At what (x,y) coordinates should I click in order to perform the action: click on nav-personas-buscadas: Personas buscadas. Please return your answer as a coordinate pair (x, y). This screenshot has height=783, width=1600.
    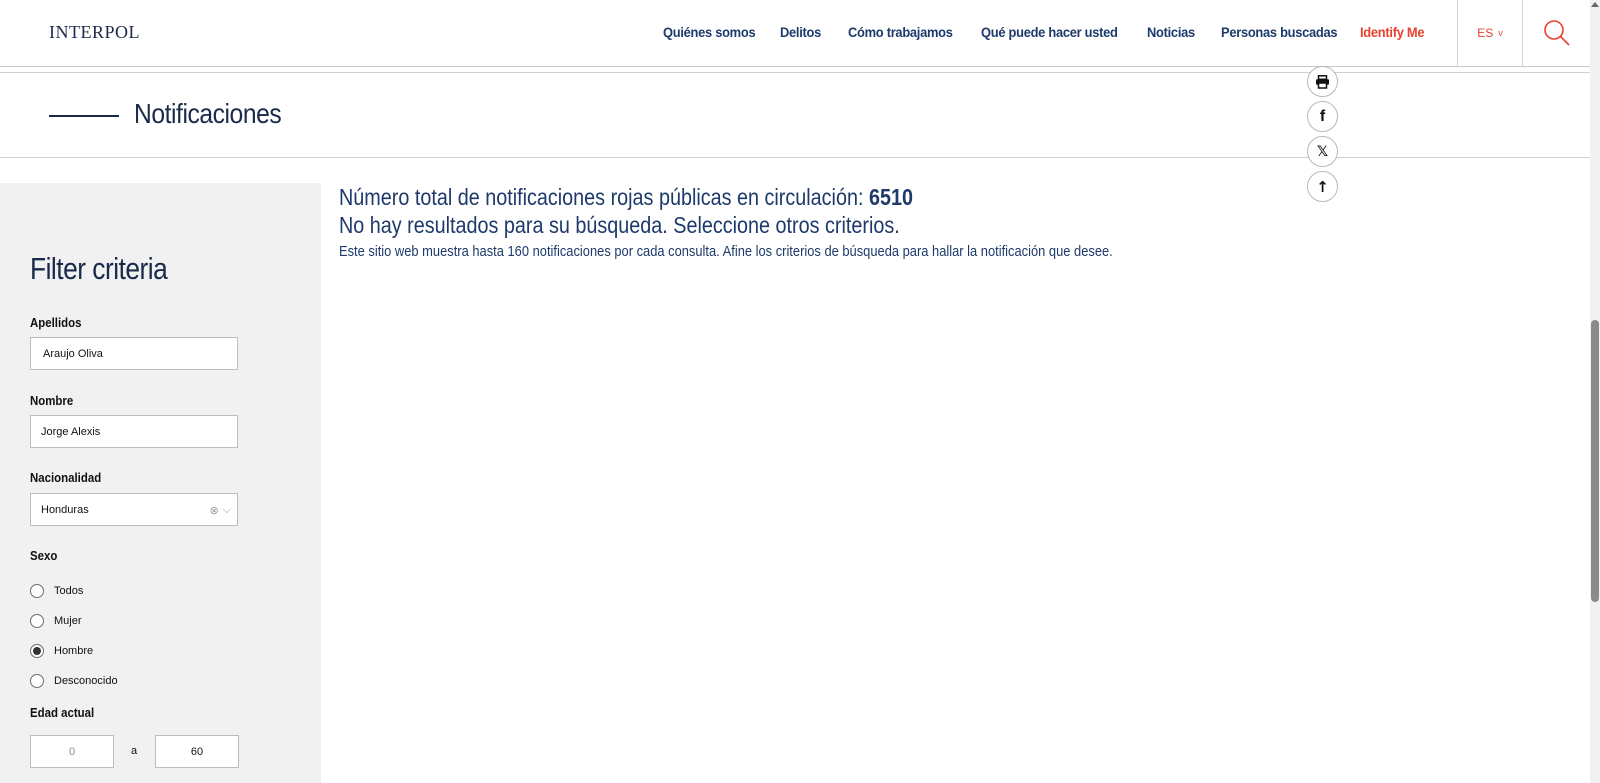
    Looking at the image, I should click on (1279, 32).